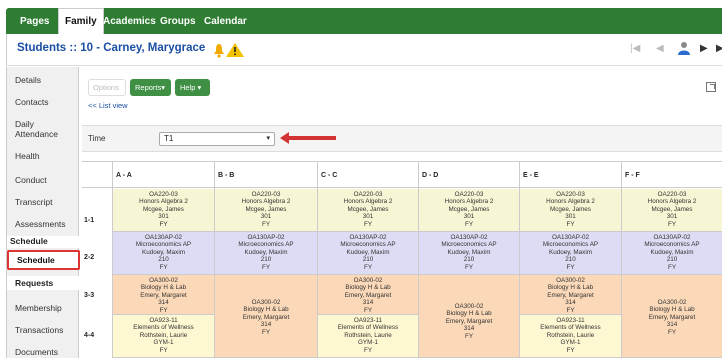 The image size is (722, 358). What do you see at coordinates (265, 175) in the screenshot?
I see `column-header-b: B - B` at bounding box center [265, 175].